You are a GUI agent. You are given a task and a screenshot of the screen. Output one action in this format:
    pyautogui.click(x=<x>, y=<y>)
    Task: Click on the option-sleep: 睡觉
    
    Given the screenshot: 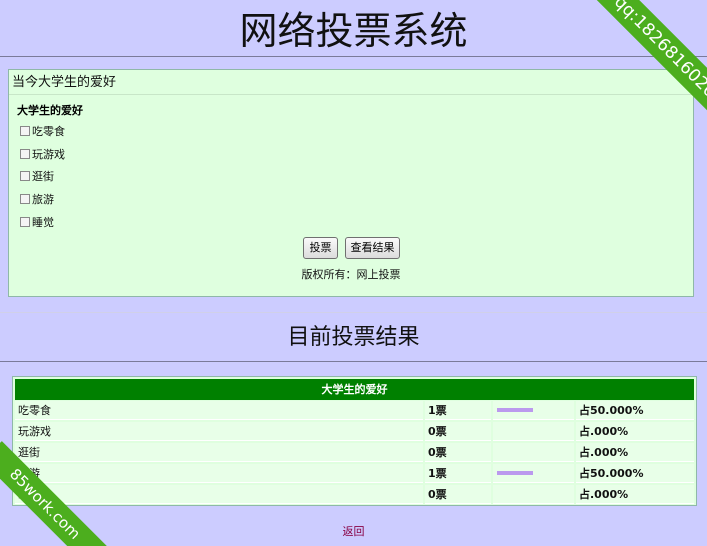 What is the action you would take?
    pyautogui.click(x=37, y=222)
    